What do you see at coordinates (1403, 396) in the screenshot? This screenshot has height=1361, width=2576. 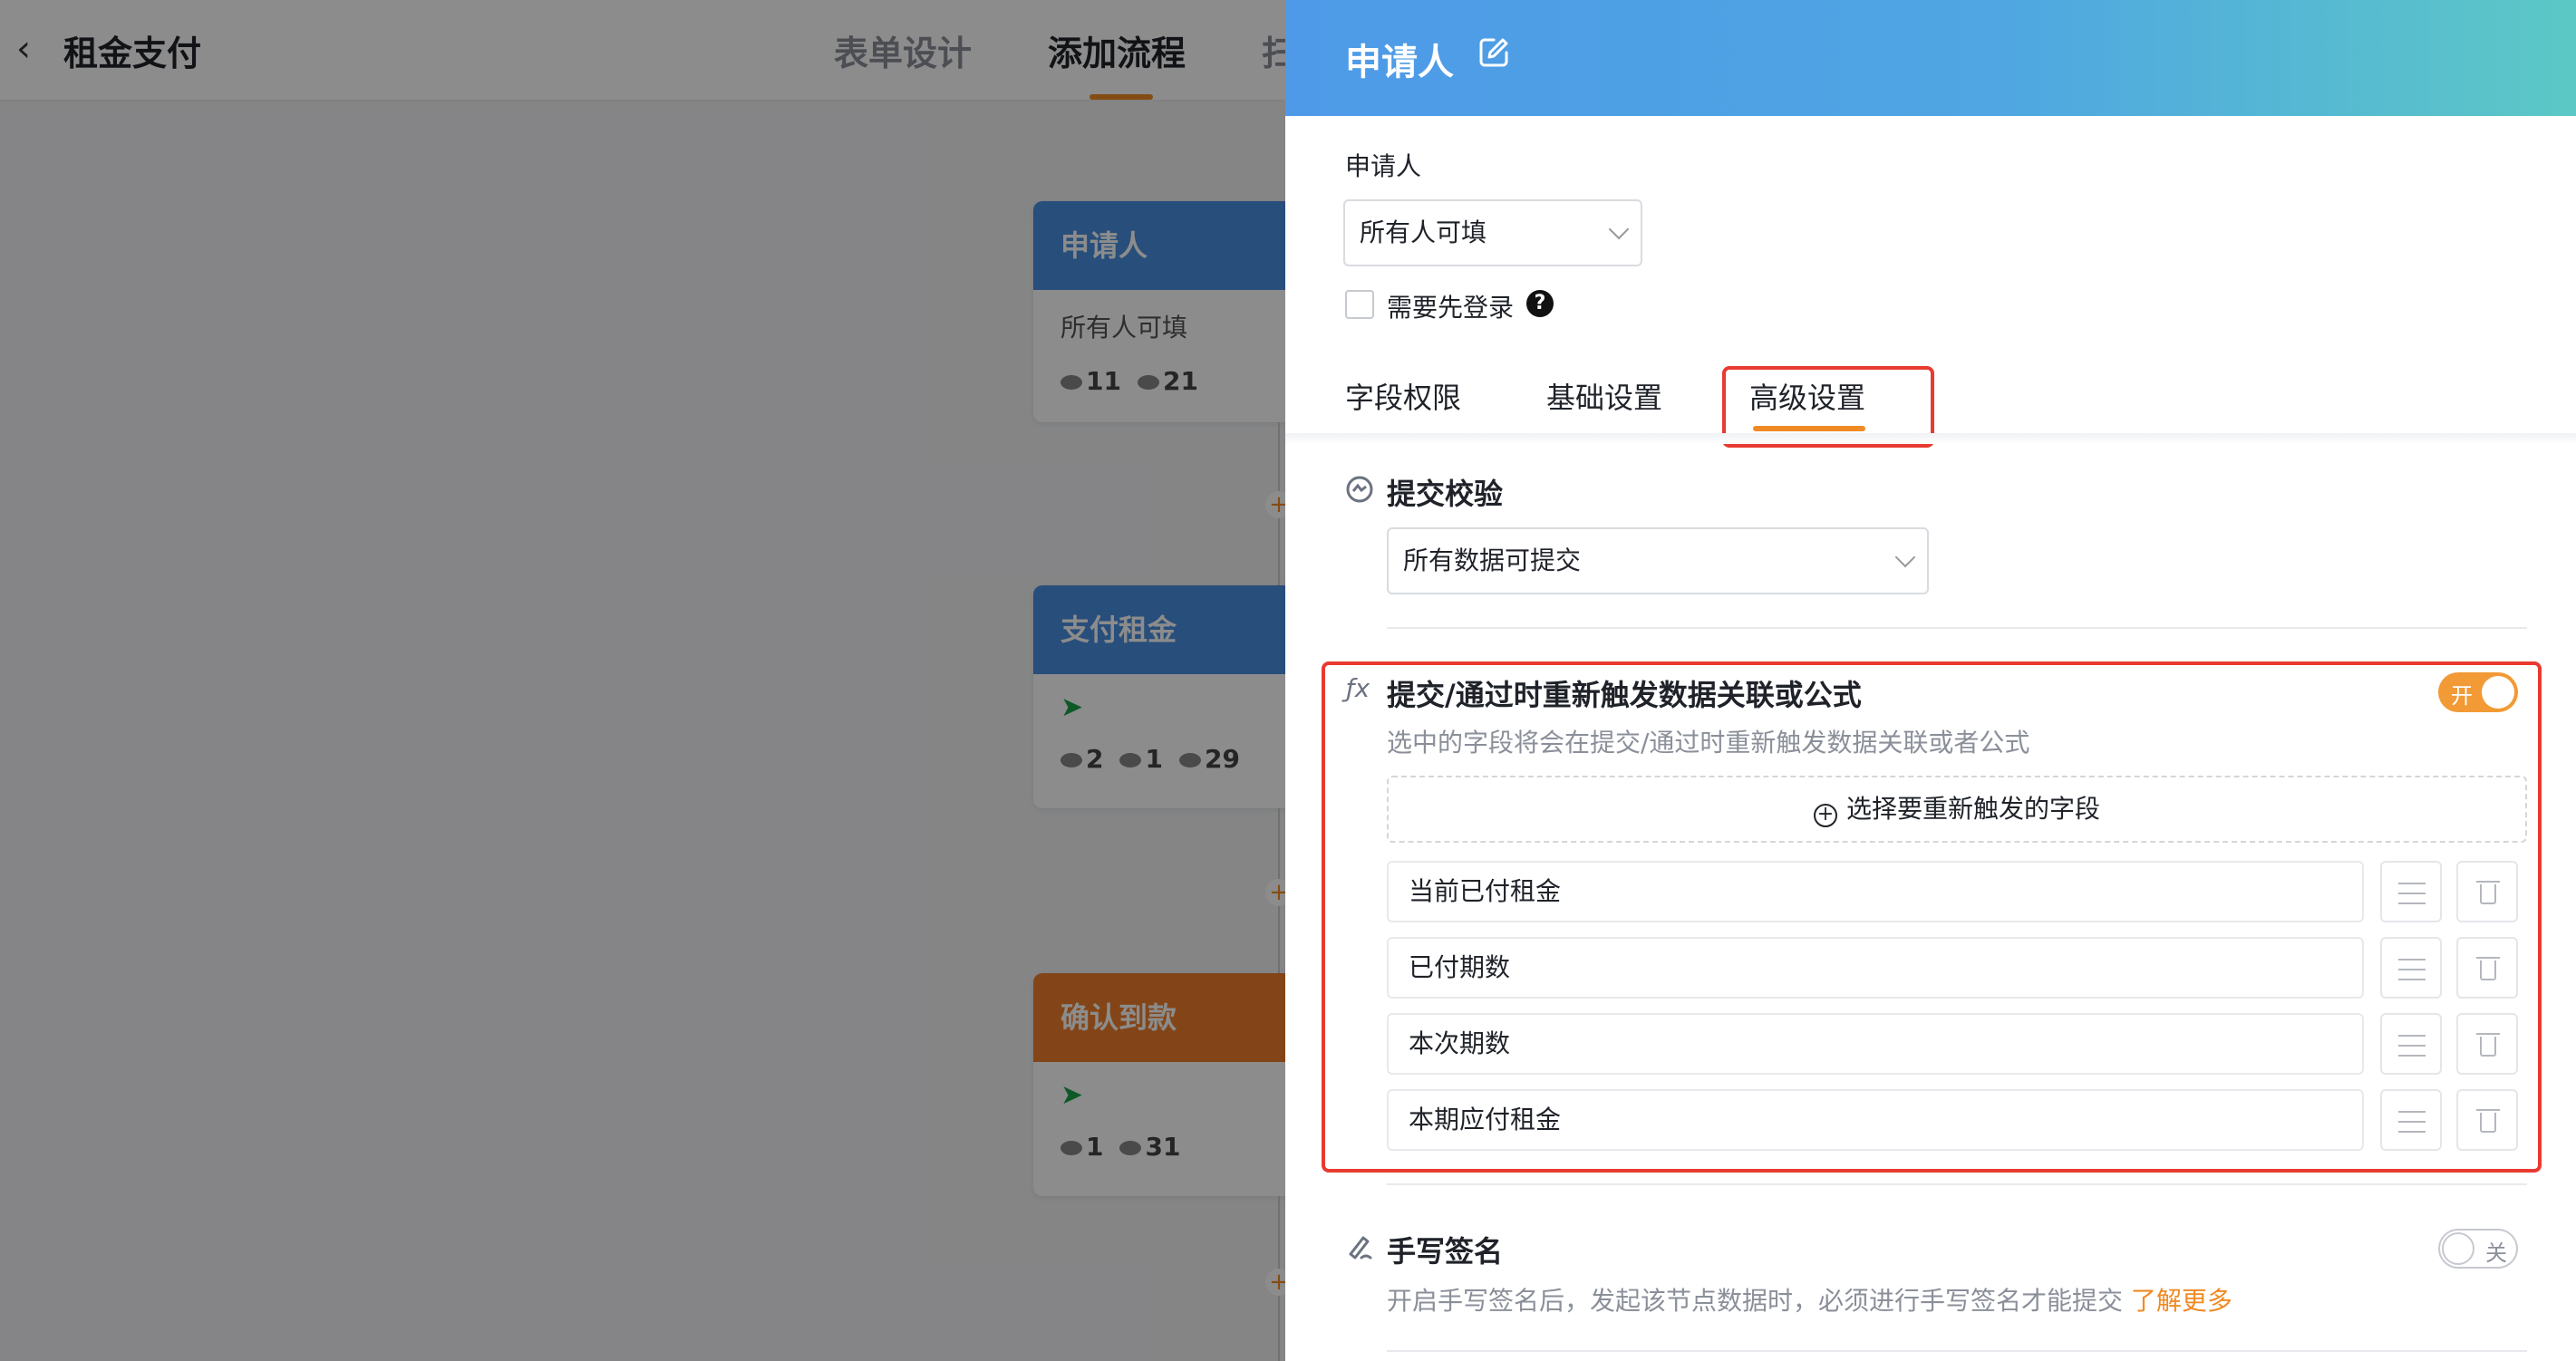 I see `tab-field-permissions: 字段权限` at bounding box center [1403, 396].